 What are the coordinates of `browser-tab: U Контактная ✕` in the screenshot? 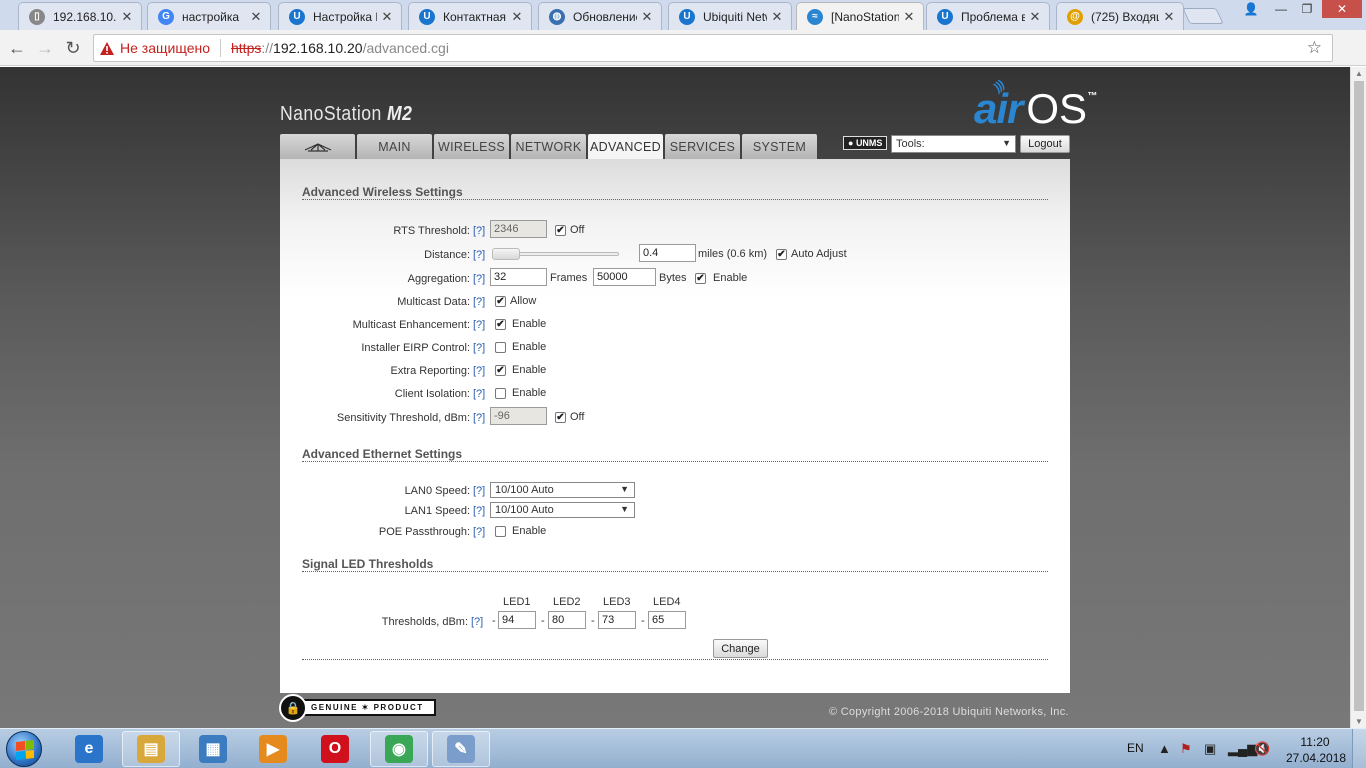 It's located at (470, 16).